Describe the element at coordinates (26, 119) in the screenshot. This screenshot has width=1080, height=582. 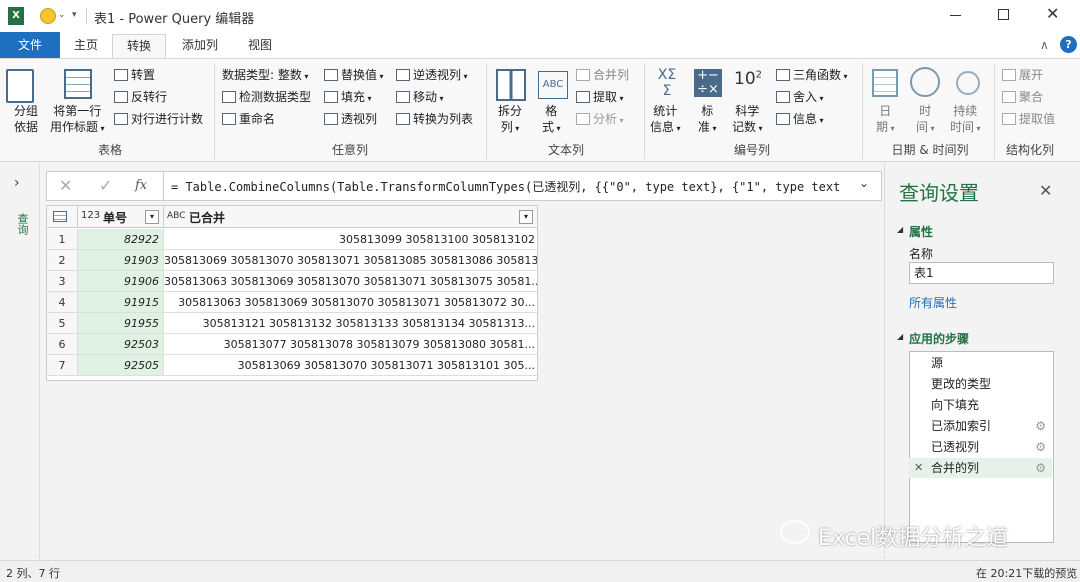
I see `group-by-button: 分组 依据` at that location.